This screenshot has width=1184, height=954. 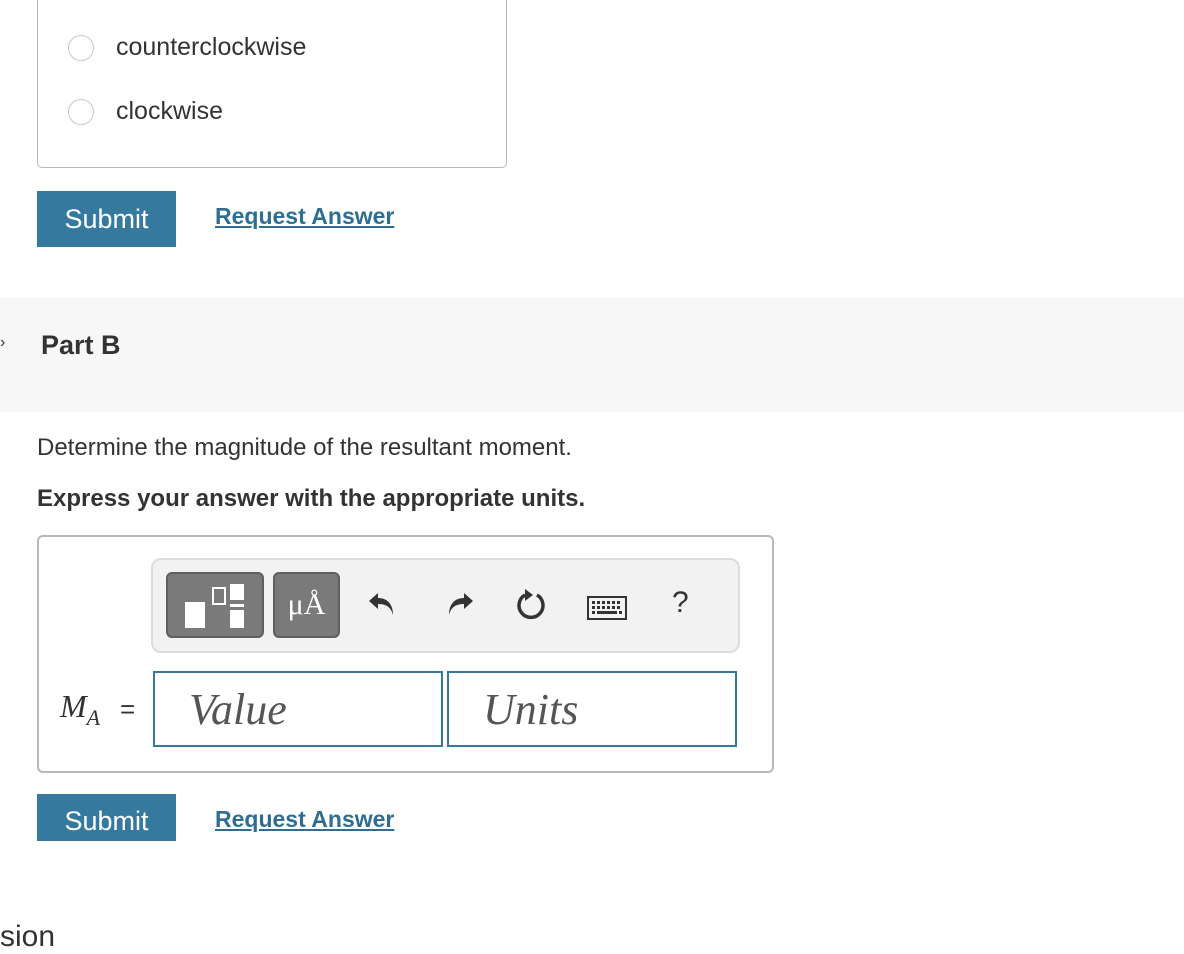 What do you see at coordinates (81, 111) in the screenshot?
I see `radio-clockwise` at bounding box center [81, 111].